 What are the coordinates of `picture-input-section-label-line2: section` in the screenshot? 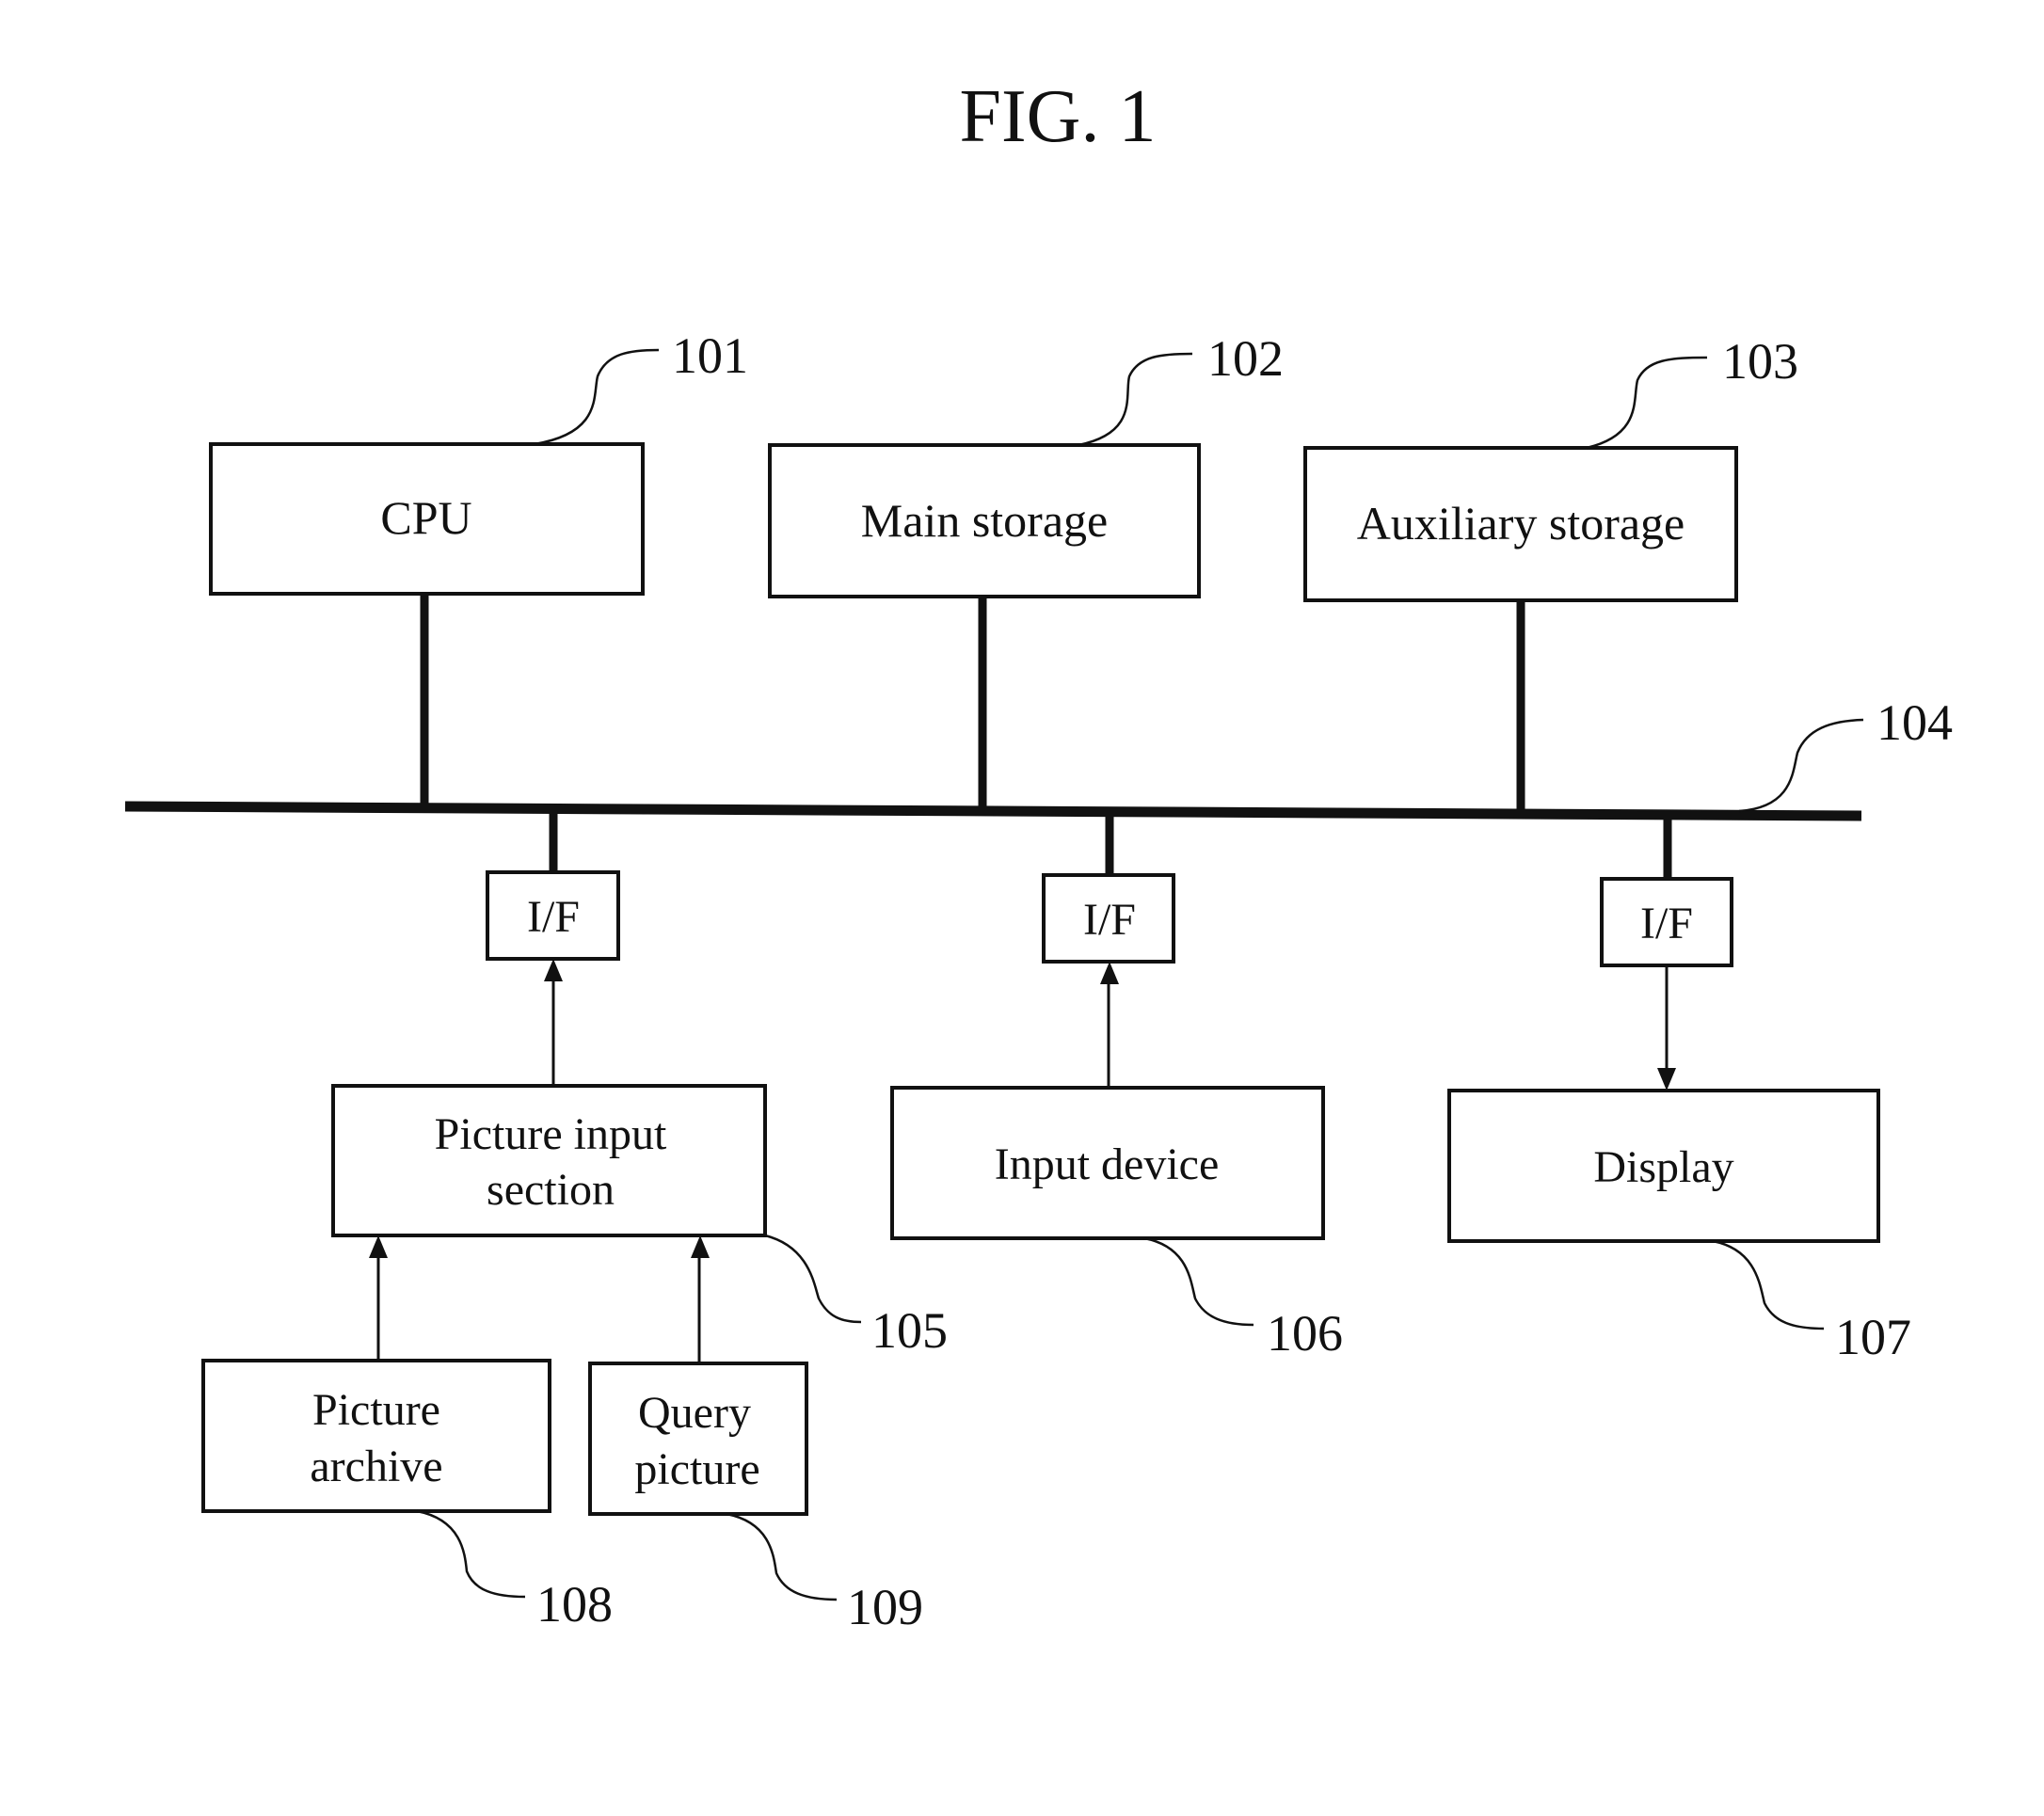 It's located at (551, 1190).